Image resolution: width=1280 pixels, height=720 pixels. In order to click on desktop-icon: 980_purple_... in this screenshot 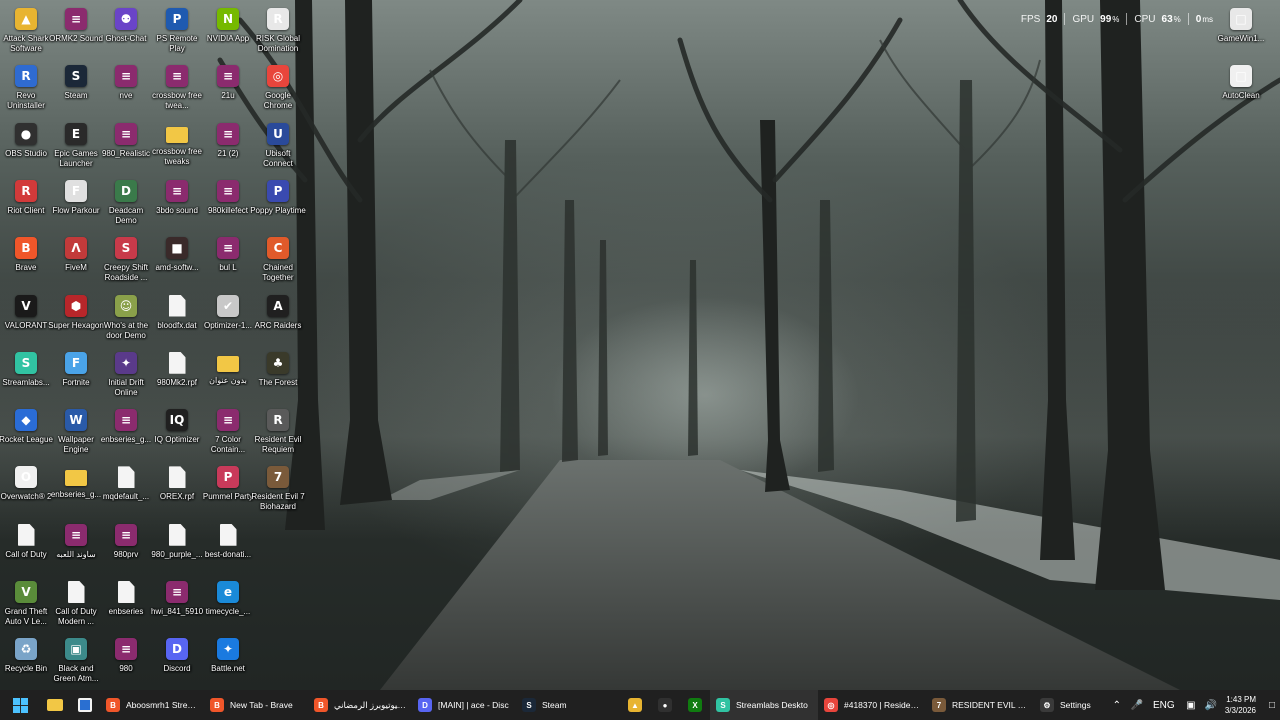, I will do `click(177, 539)`.